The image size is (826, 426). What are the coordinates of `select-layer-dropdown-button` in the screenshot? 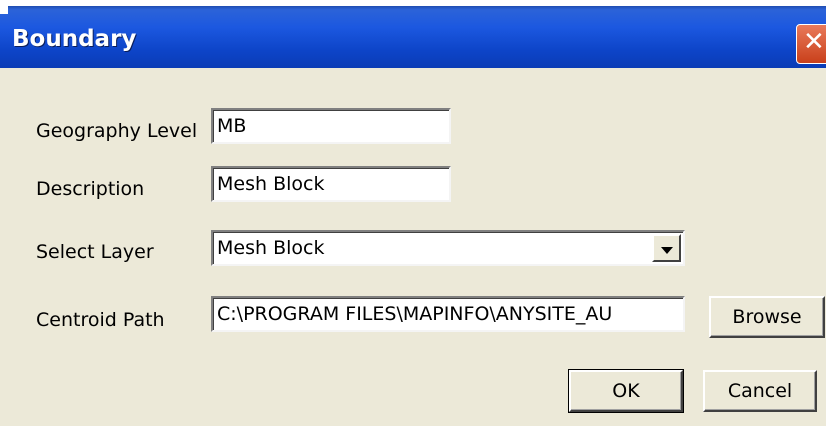 It's located at (666, 248).